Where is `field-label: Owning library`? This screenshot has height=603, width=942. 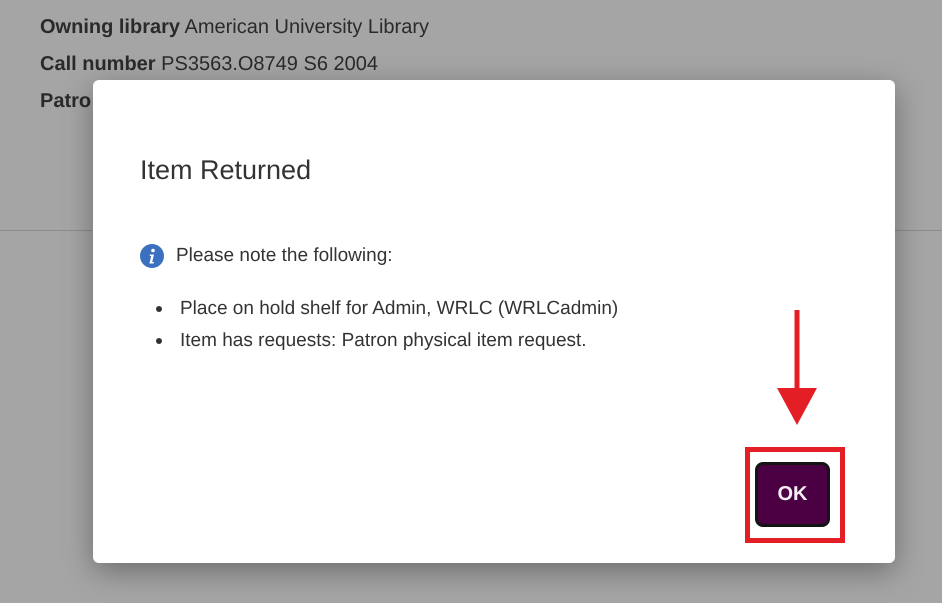 field-label: Owning library is located at coordinates (110, 27).